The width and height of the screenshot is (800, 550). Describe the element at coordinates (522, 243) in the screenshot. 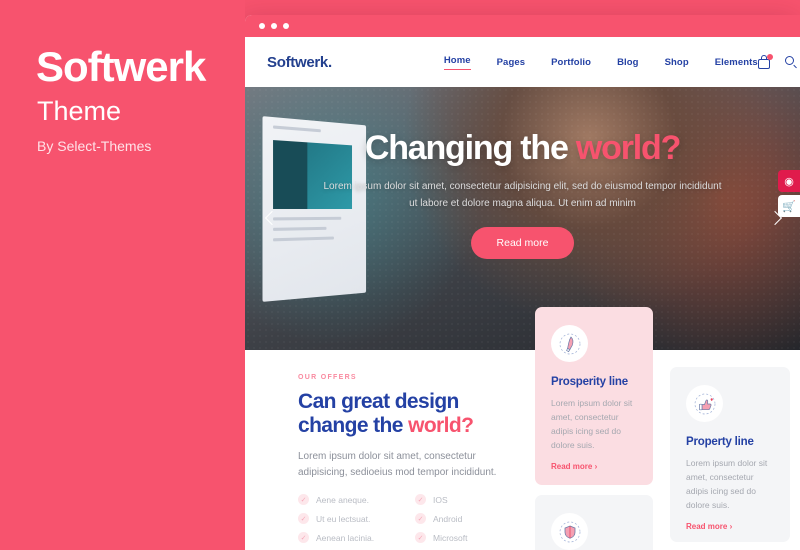

I see `hero-read-more-button: Read more` at that location.